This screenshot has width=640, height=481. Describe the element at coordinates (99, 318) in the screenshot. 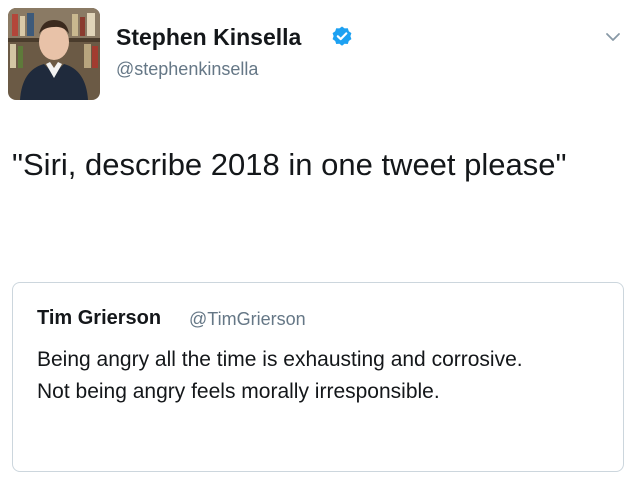

I see `quoted-author-display-name: Tim Grierson` at that location.